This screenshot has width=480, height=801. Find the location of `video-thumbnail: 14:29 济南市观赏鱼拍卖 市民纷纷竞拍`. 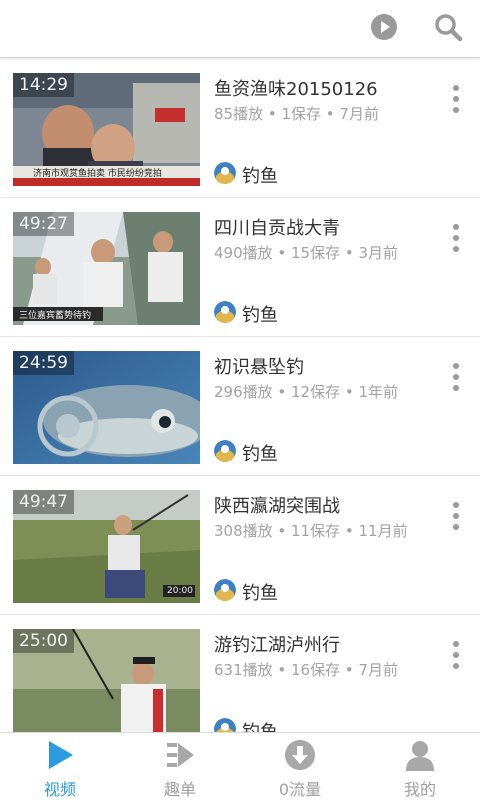

video-thumbnail: 14:29 济南市观赏鱼拍卖 市民纷纷竞拍 is located at coordinates (106, 129).